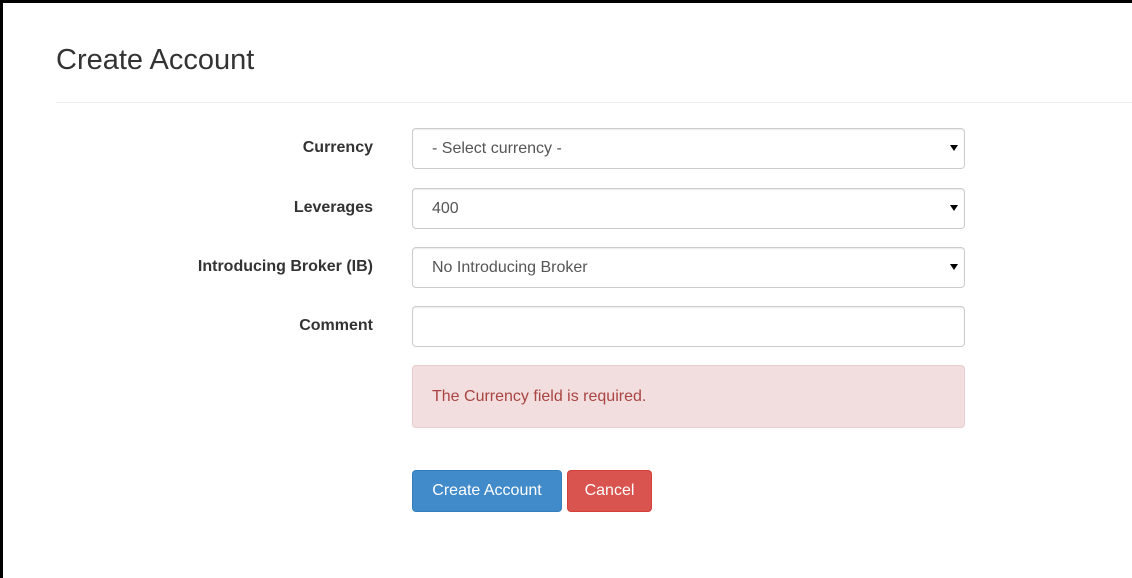 The height and width of the screenshot is (578, 1132). What do you see at coordinates (688, 326) in the screenshot?
I see `comment-input` at bounding box center [688, 326].